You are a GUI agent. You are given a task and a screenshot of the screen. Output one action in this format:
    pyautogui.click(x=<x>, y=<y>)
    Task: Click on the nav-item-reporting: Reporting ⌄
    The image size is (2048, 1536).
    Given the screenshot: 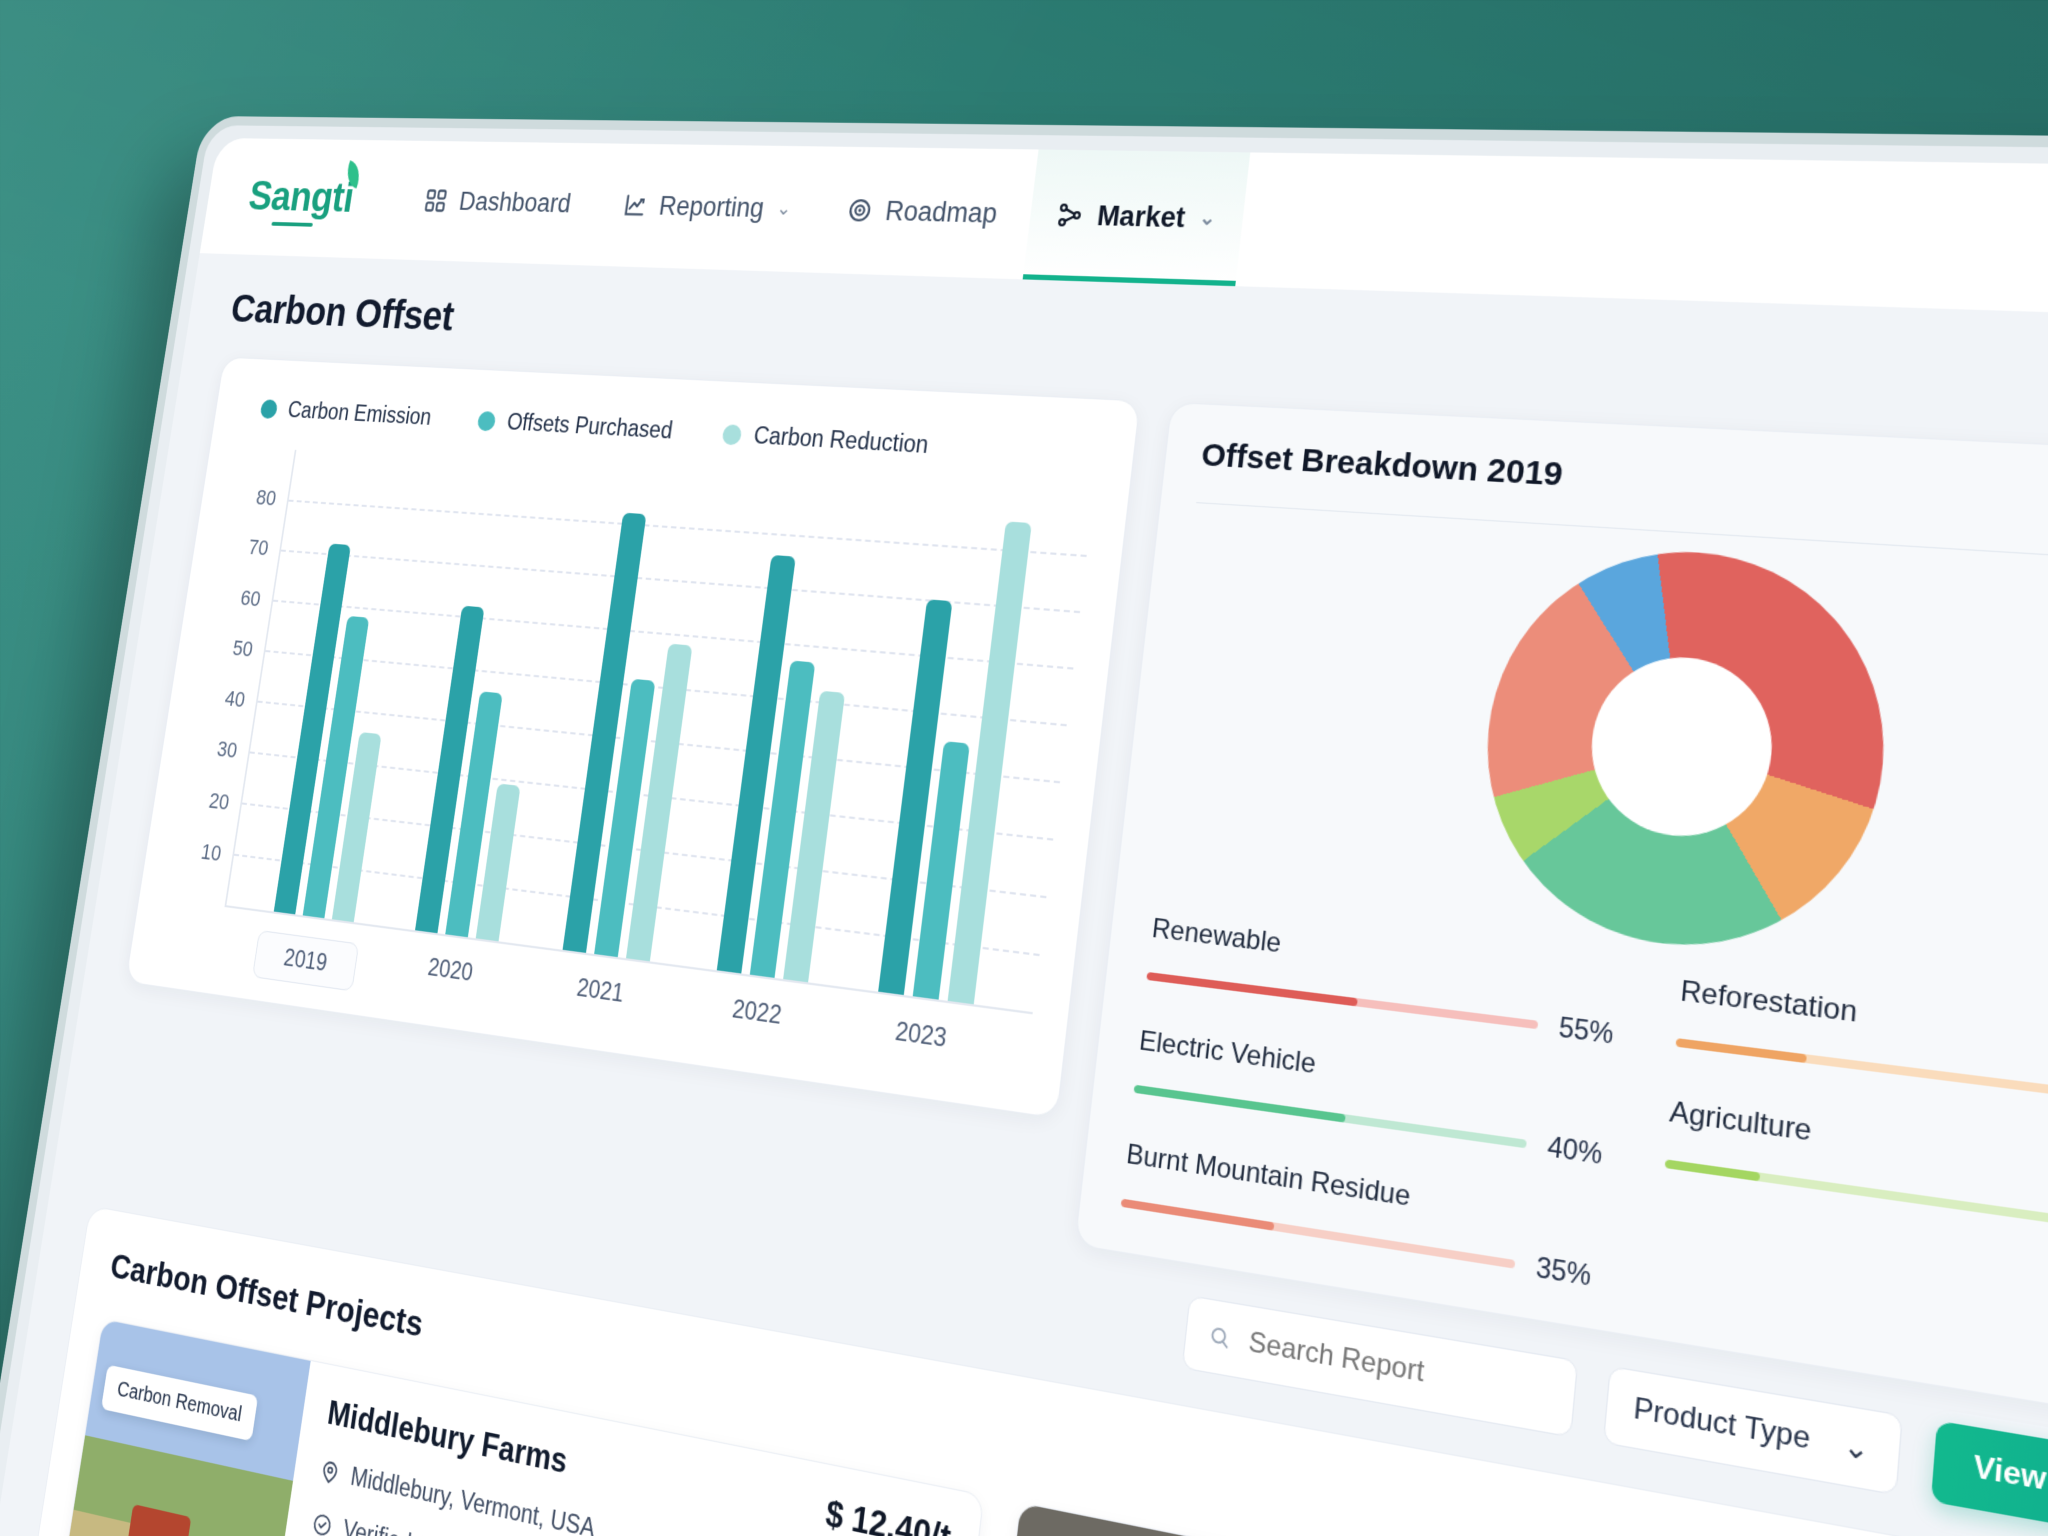 What is the action you would take?
    pyautogui.click(x=707, y=207)
    